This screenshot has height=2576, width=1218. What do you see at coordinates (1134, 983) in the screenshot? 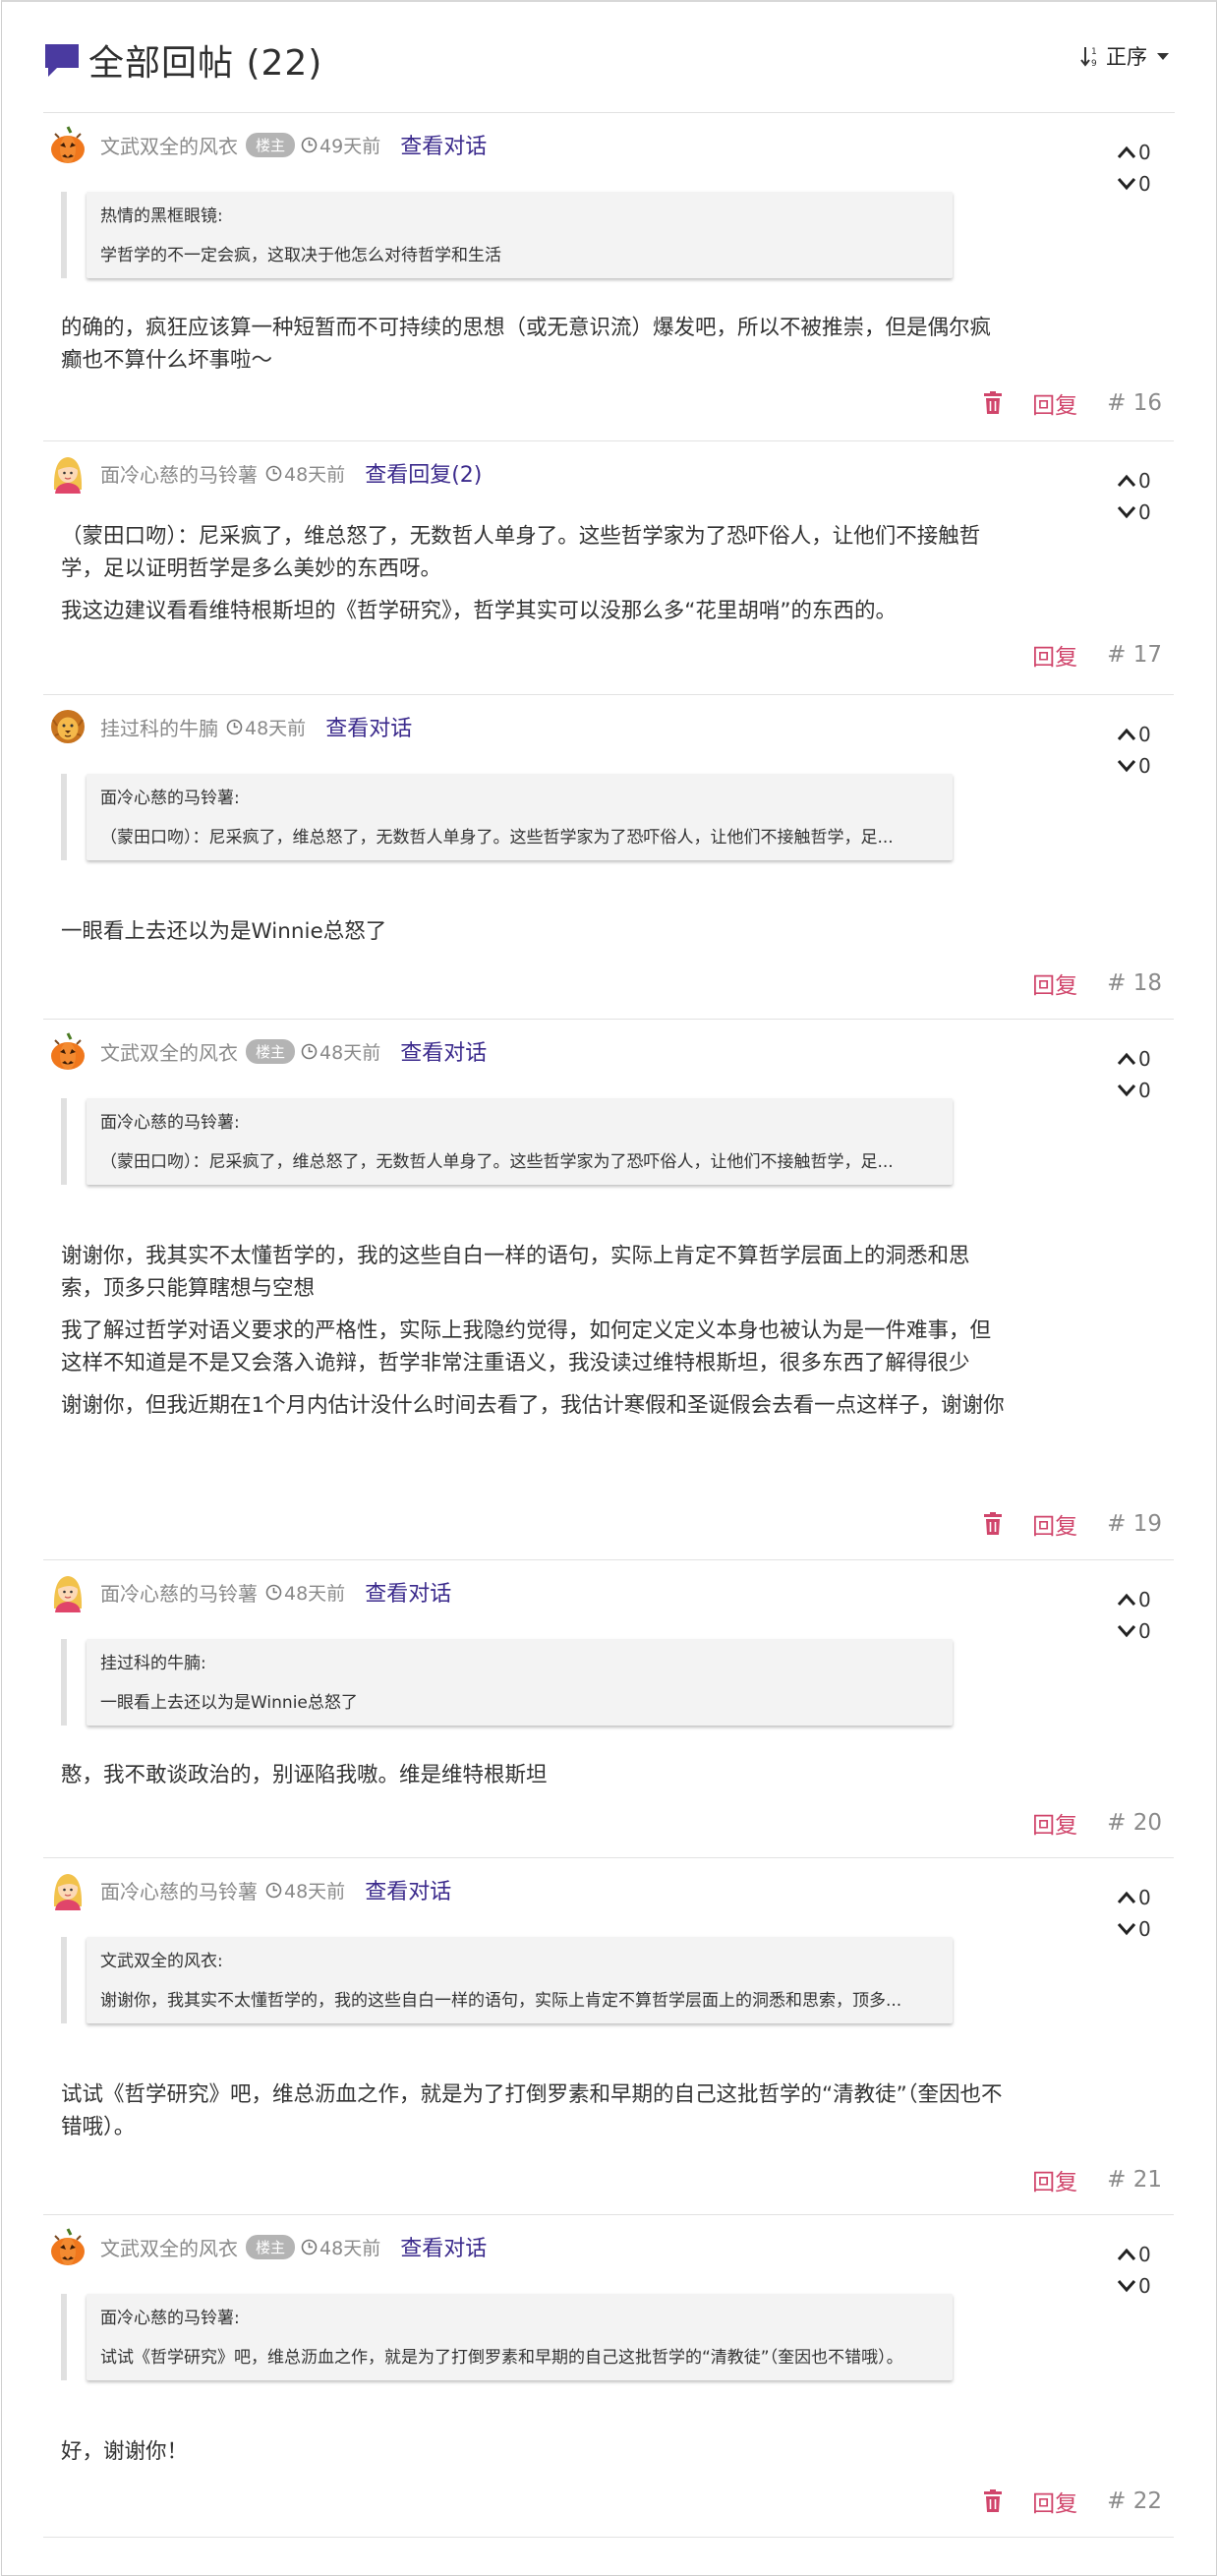
I see `floor-number: # 18` at bounding box center [1134, 983].